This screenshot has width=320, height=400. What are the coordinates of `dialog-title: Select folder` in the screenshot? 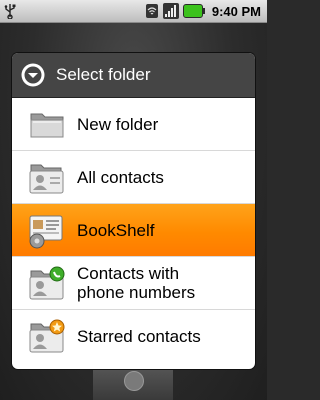 It's located at (103, 74).